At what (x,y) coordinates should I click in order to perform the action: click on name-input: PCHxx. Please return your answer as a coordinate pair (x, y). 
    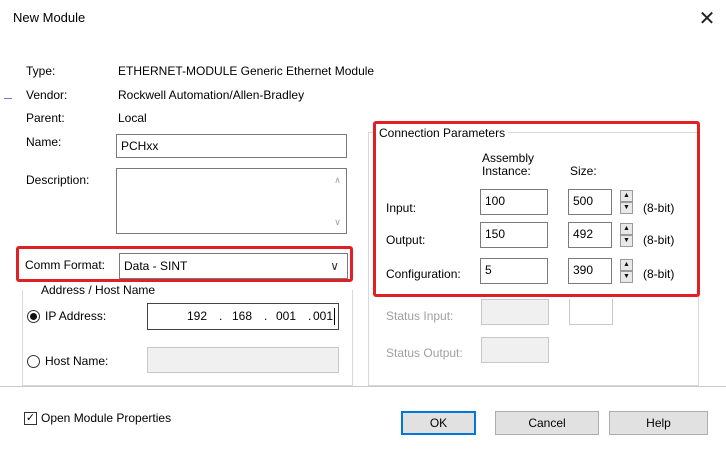
    Looking at the image, I should click on (231, 146).